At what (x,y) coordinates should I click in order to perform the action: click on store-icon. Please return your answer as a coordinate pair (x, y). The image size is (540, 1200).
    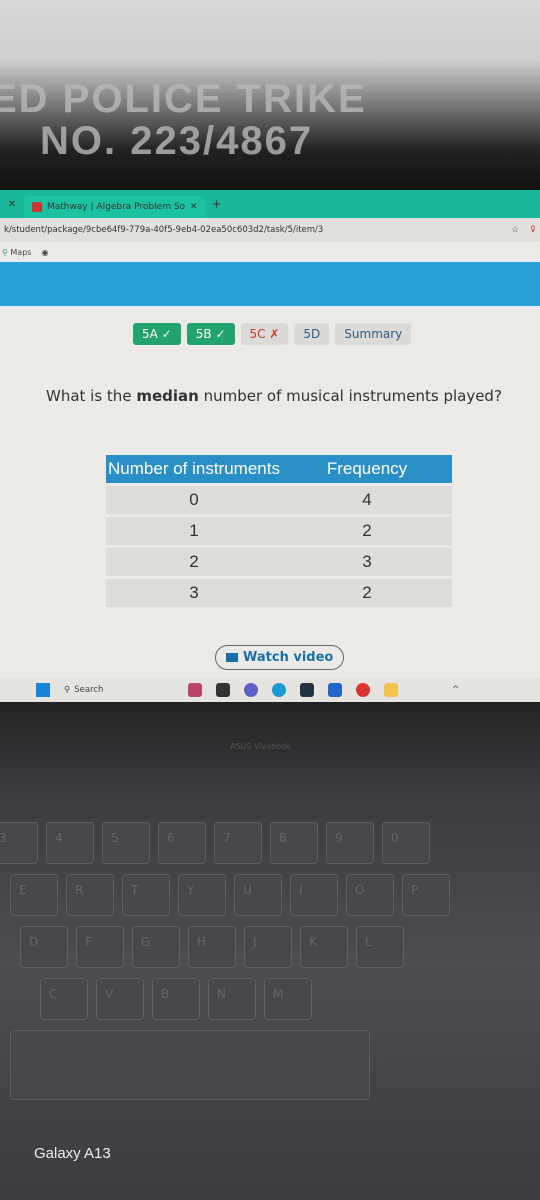
    Looking at the image, I should click on (307, 690).